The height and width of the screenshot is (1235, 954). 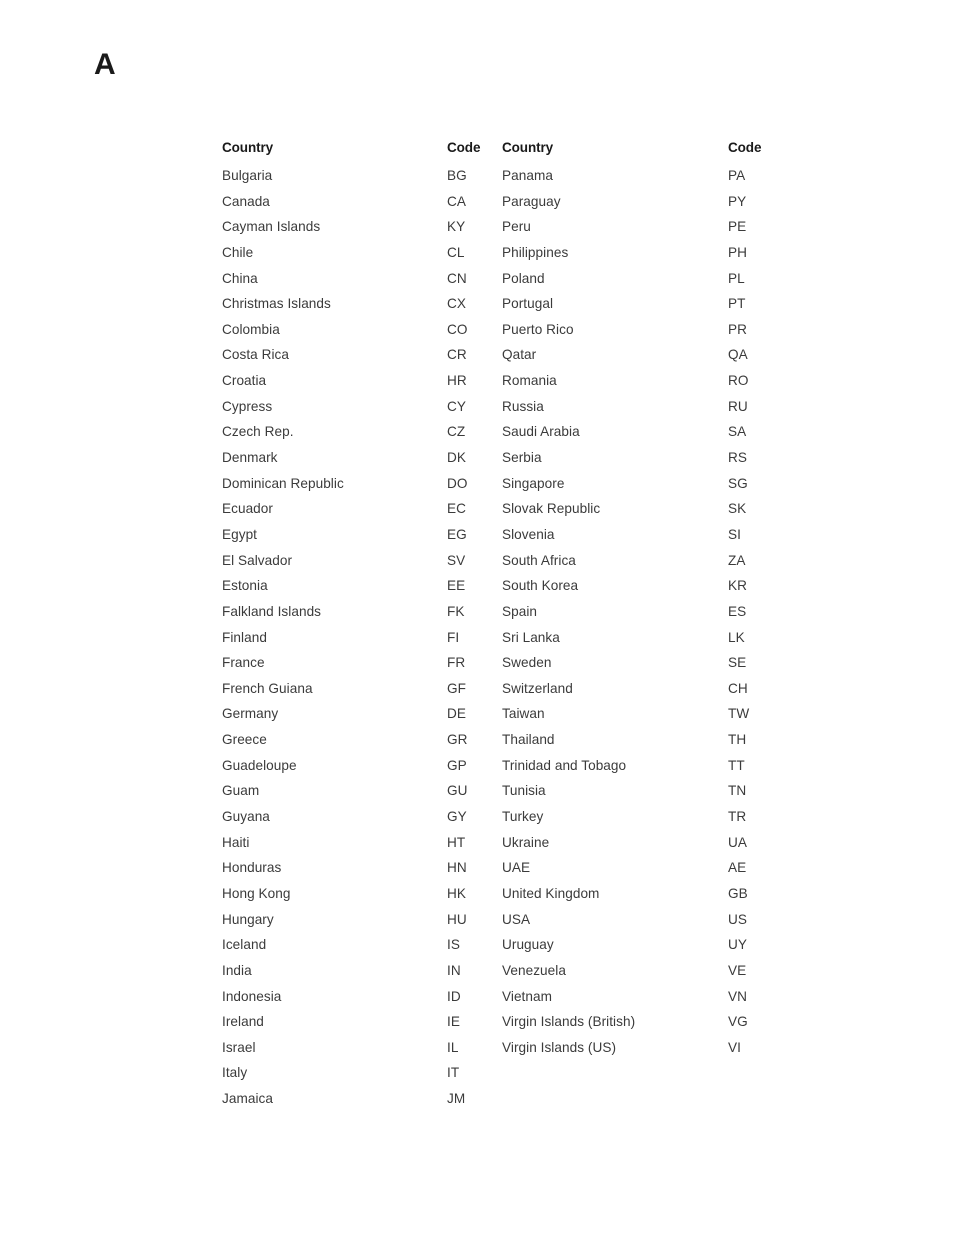 What do you see at coordinates (520, 611) in the screenshot?
I see `cell-country-name: Spain` at bounding box center [520, 611].